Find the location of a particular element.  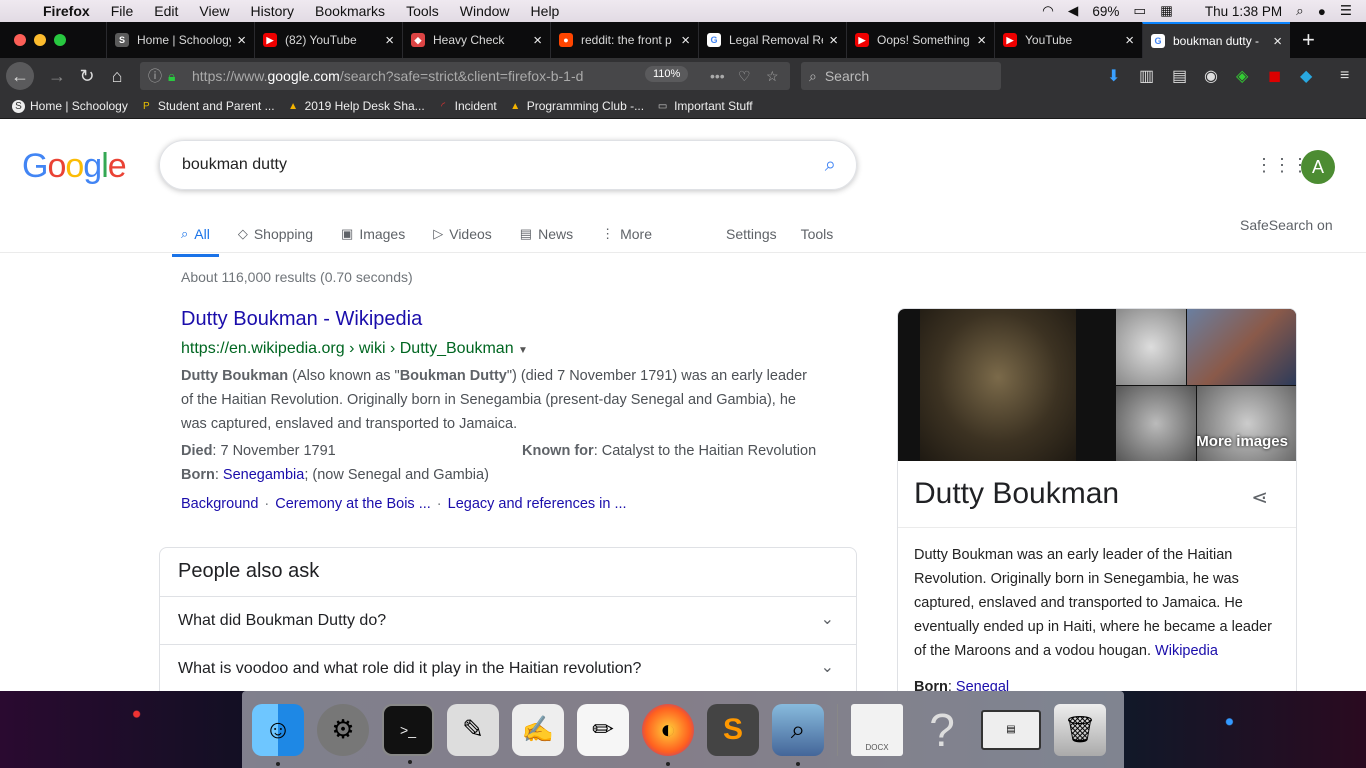

clock: Thu 1:38 PM is located at coordinates (1243, 11).